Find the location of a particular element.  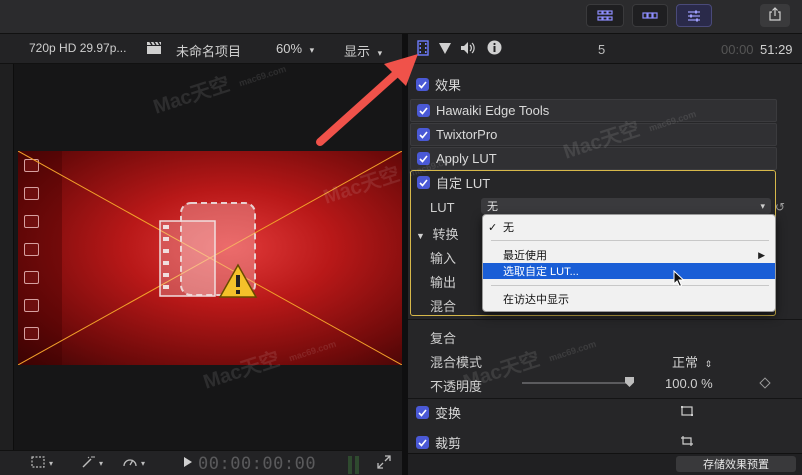

crop-label: 裁剪 is located at coordinates (448, 443).